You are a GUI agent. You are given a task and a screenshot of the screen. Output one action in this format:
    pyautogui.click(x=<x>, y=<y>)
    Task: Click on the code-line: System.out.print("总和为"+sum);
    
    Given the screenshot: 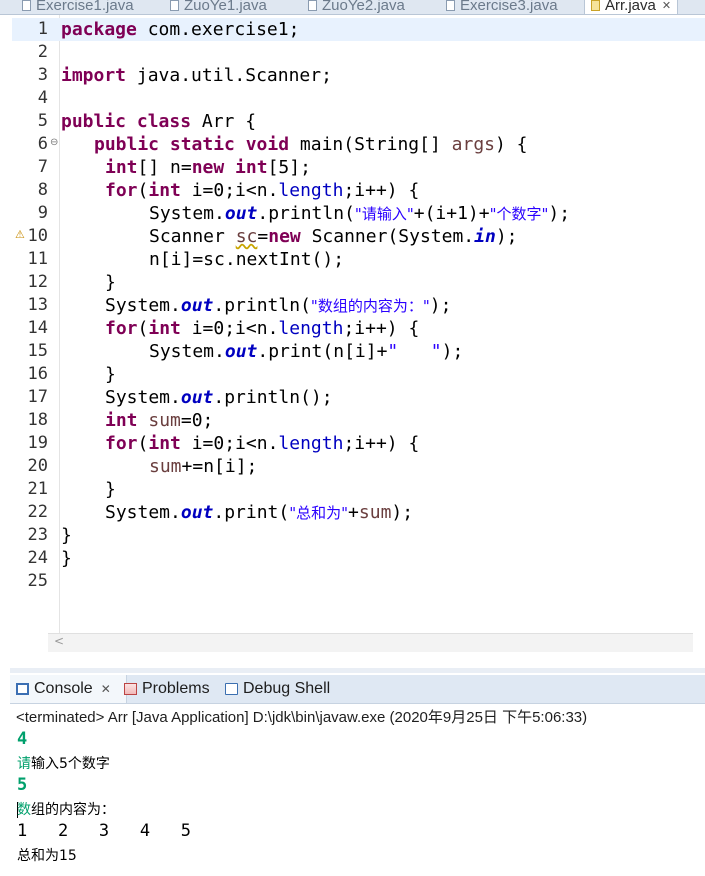 What is the action you would take?
    pyautogui.click(x=237, y=512)
    